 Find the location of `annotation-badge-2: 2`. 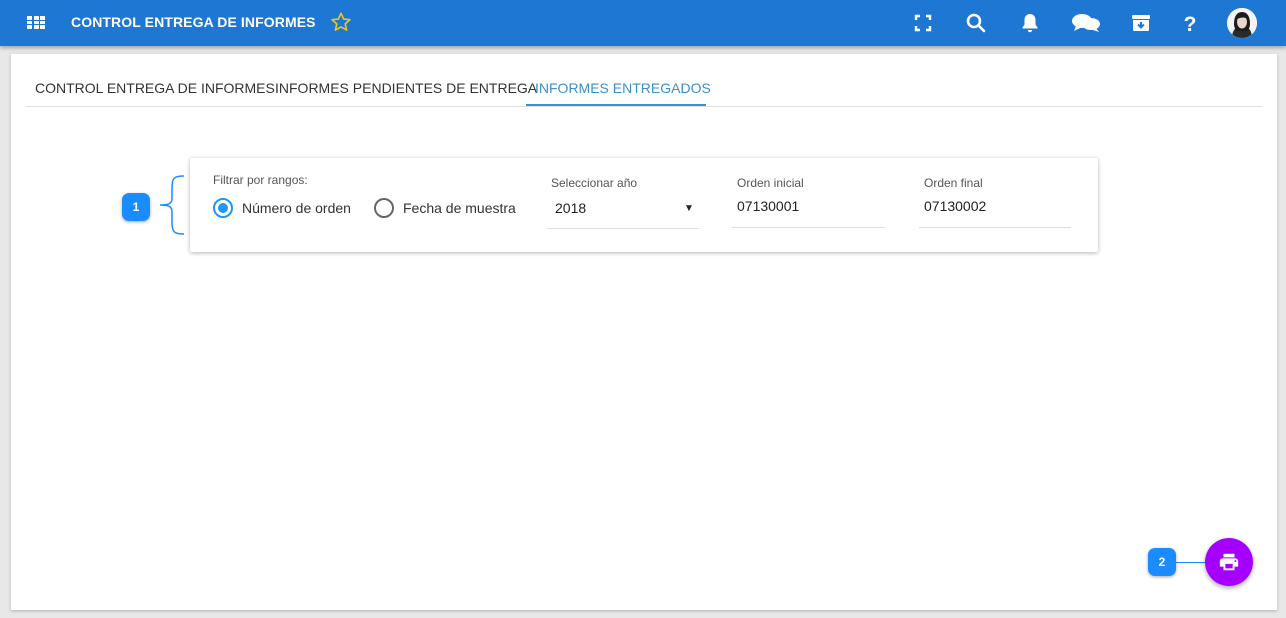

annotation-badge-2: 2 is located at coordinates (1162, 562).